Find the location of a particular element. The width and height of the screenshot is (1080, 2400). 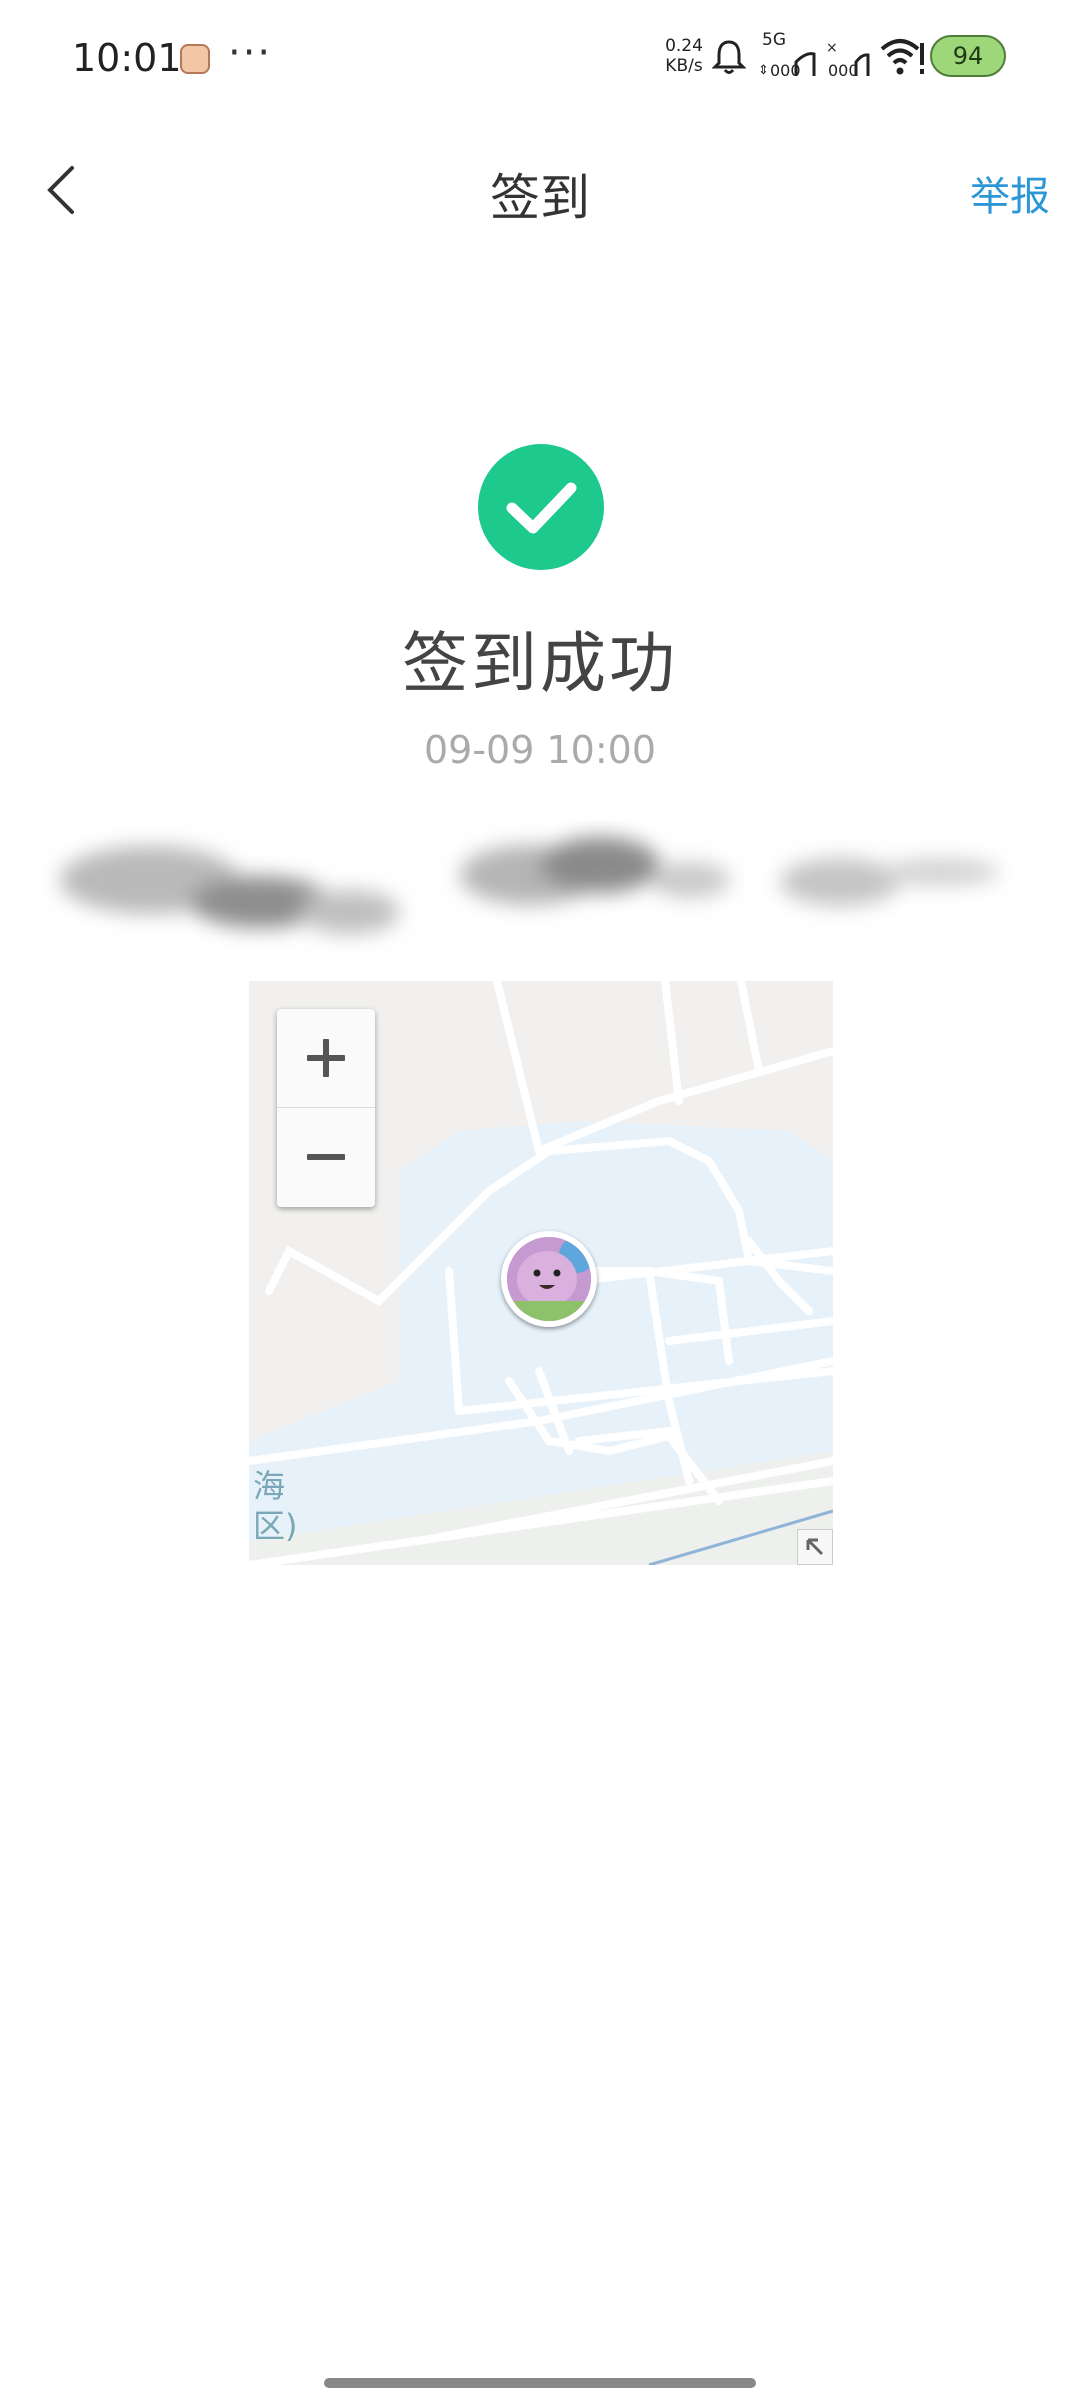

expand-map-button is located at coordinates (815, 1547).